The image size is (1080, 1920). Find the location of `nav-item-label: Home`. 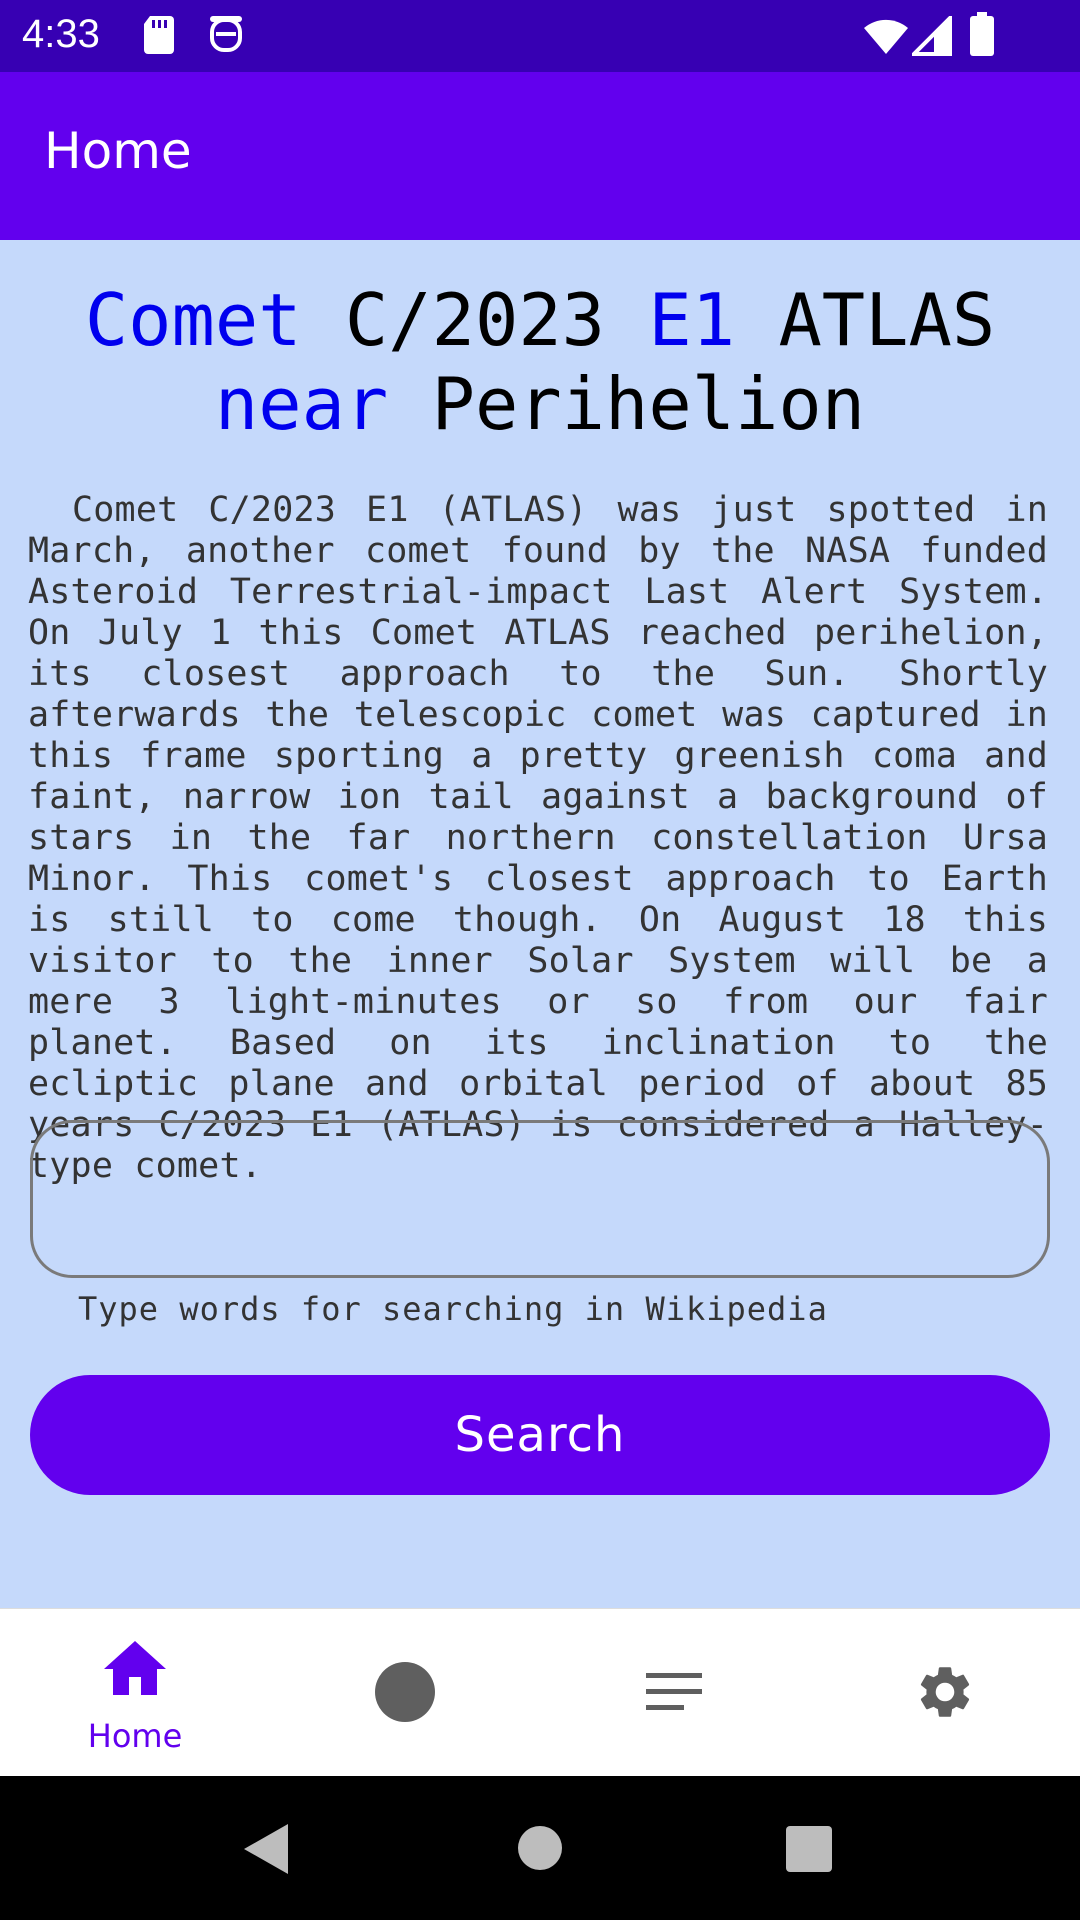

nav-item-label: Home is located at coordinates (135, 1736).